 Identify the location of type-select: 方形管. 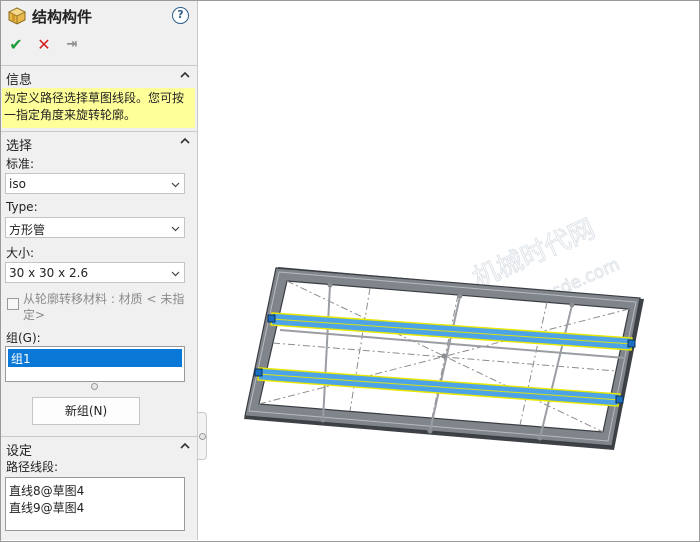
(95, 227).